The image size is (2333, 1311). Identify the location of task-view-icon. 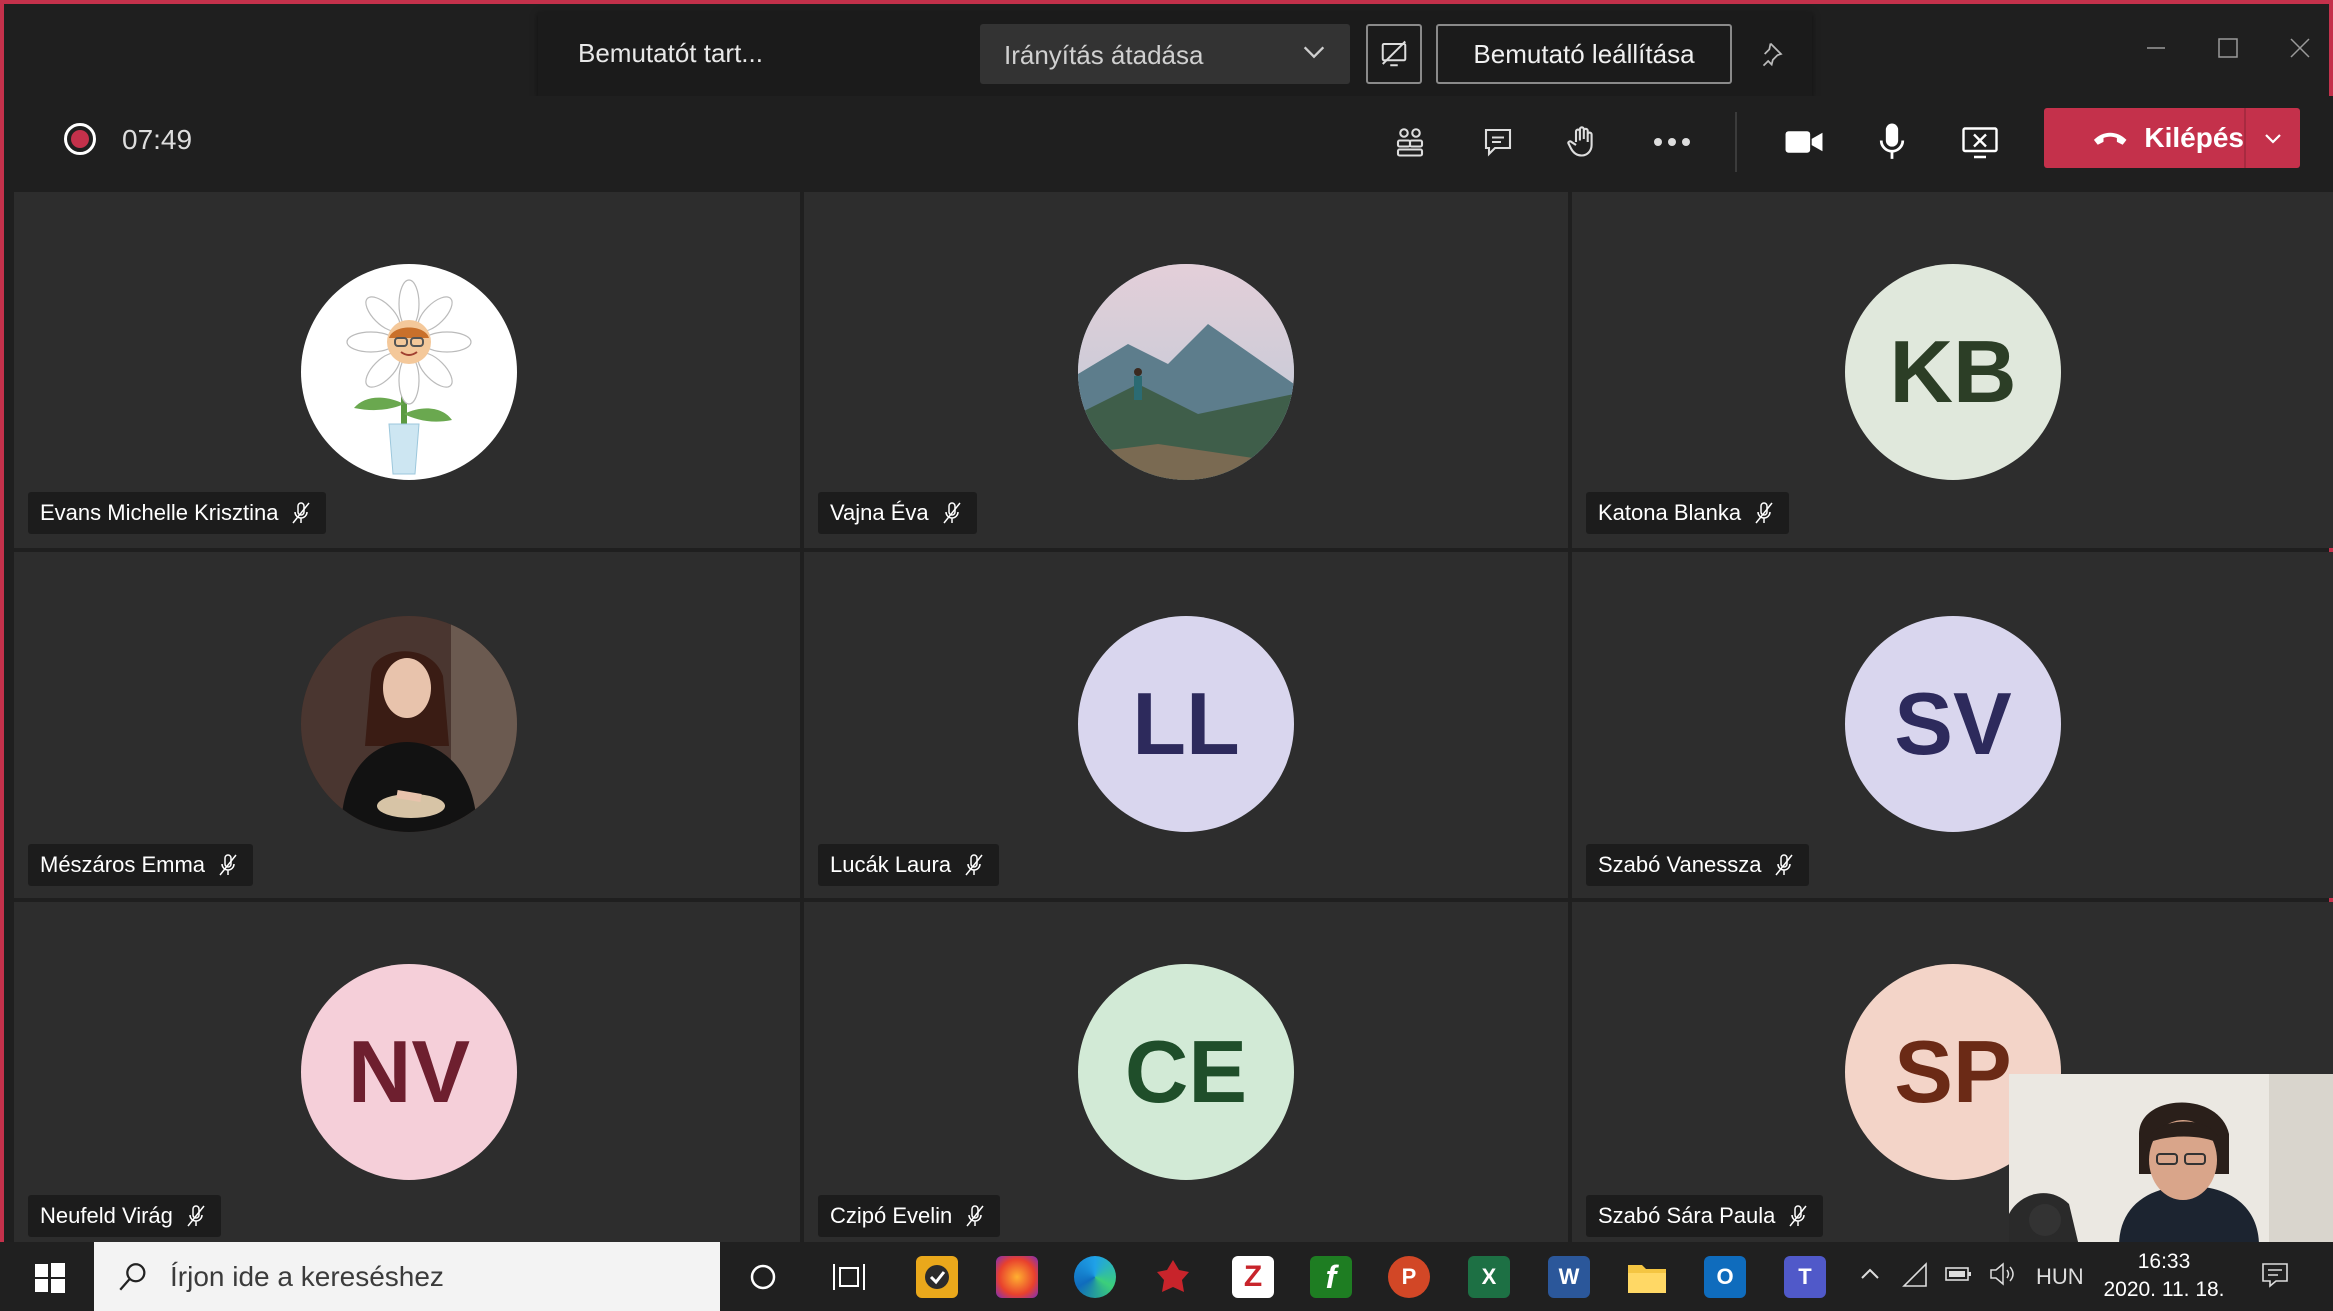
(849, 1277).